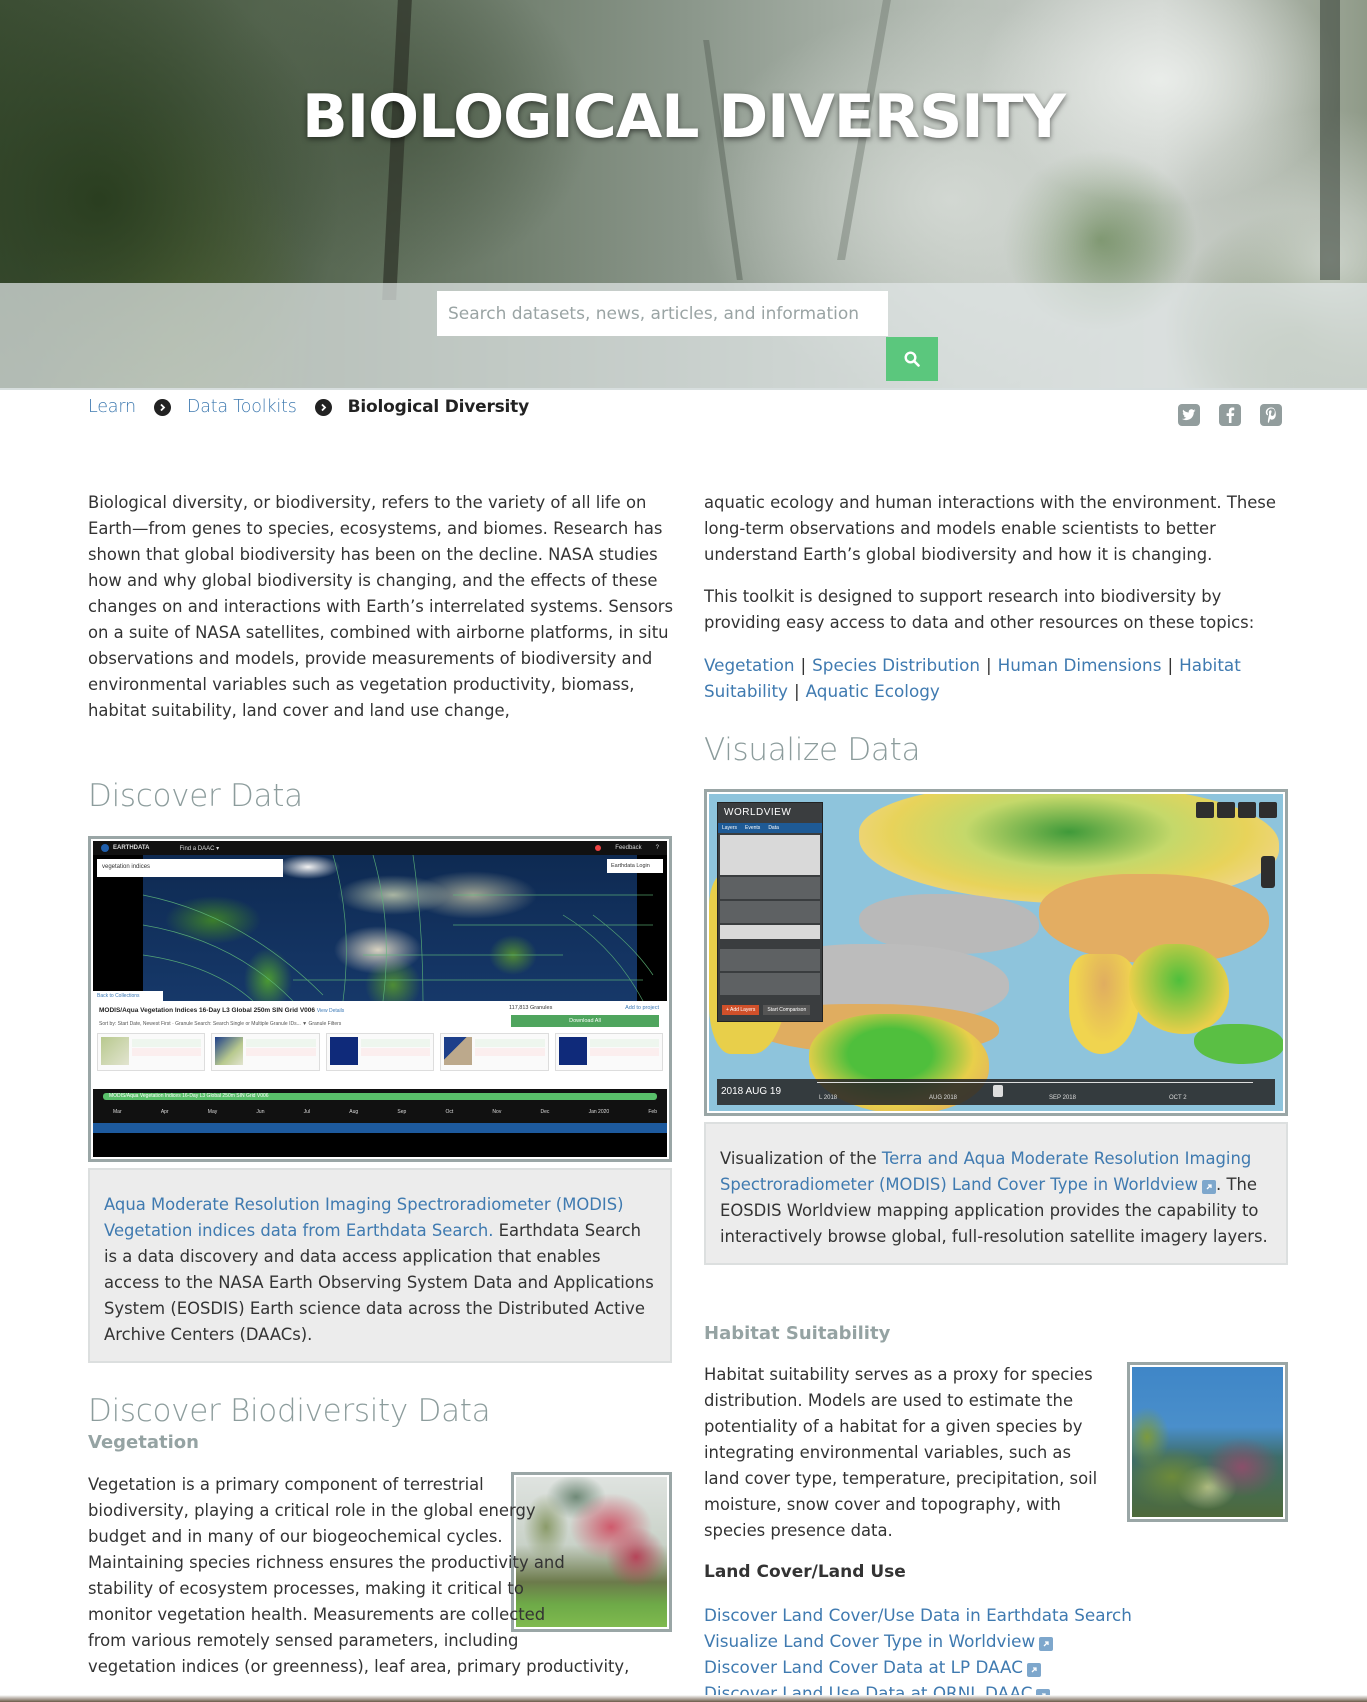 This screenshot has width=1367, height=1702. I want to click on timeline-scale: L 2018 AUG 2018 SEP 2018 OCT 2, so click(1035, 1092).